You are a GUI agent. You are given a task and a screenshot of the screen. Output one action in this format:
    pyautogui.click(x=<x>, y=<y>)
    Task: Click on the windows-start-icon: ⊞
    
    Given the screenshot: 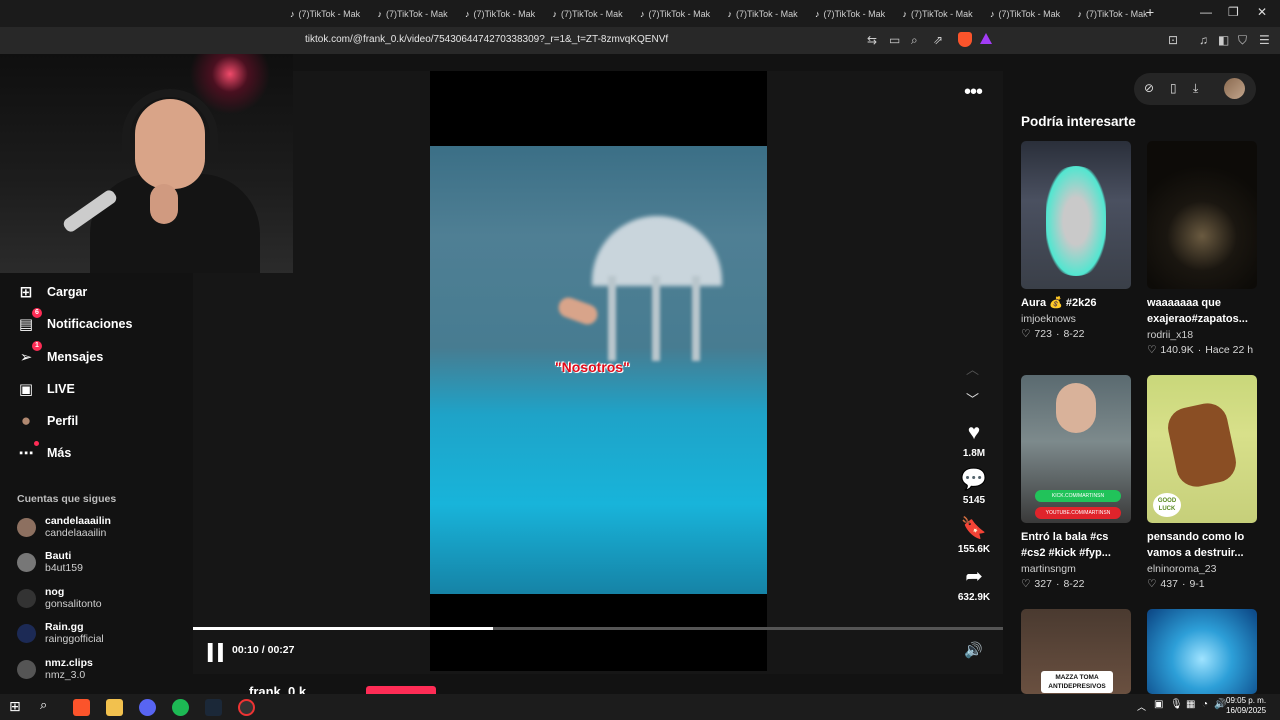 What is the action you would take?
    pyautogui.click(x=15, y=706)
    